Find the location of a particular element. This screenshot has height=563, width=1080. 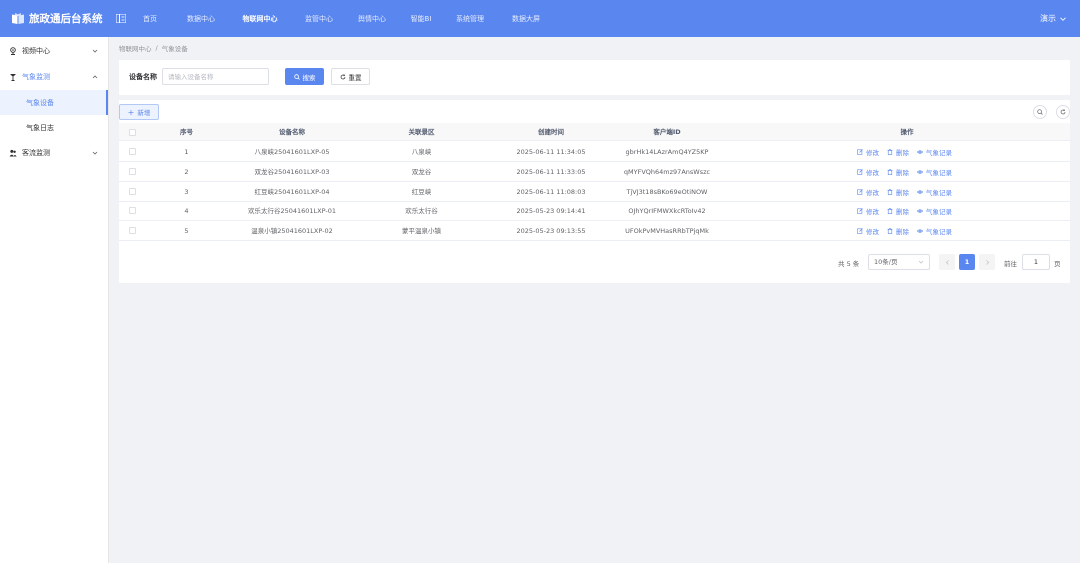

column-header-actions: 操作 is located at coordinates (907, 132).